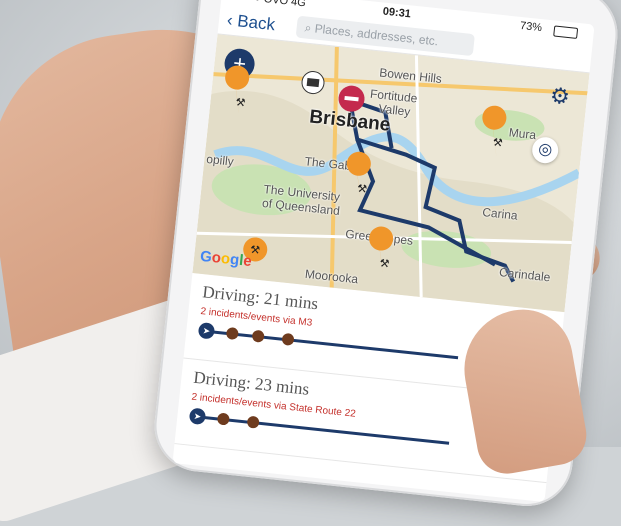 Image resolution: width=621 pixels, height=526 pixels. I want to click on gear-icon: ⚙, so click(560, 96).